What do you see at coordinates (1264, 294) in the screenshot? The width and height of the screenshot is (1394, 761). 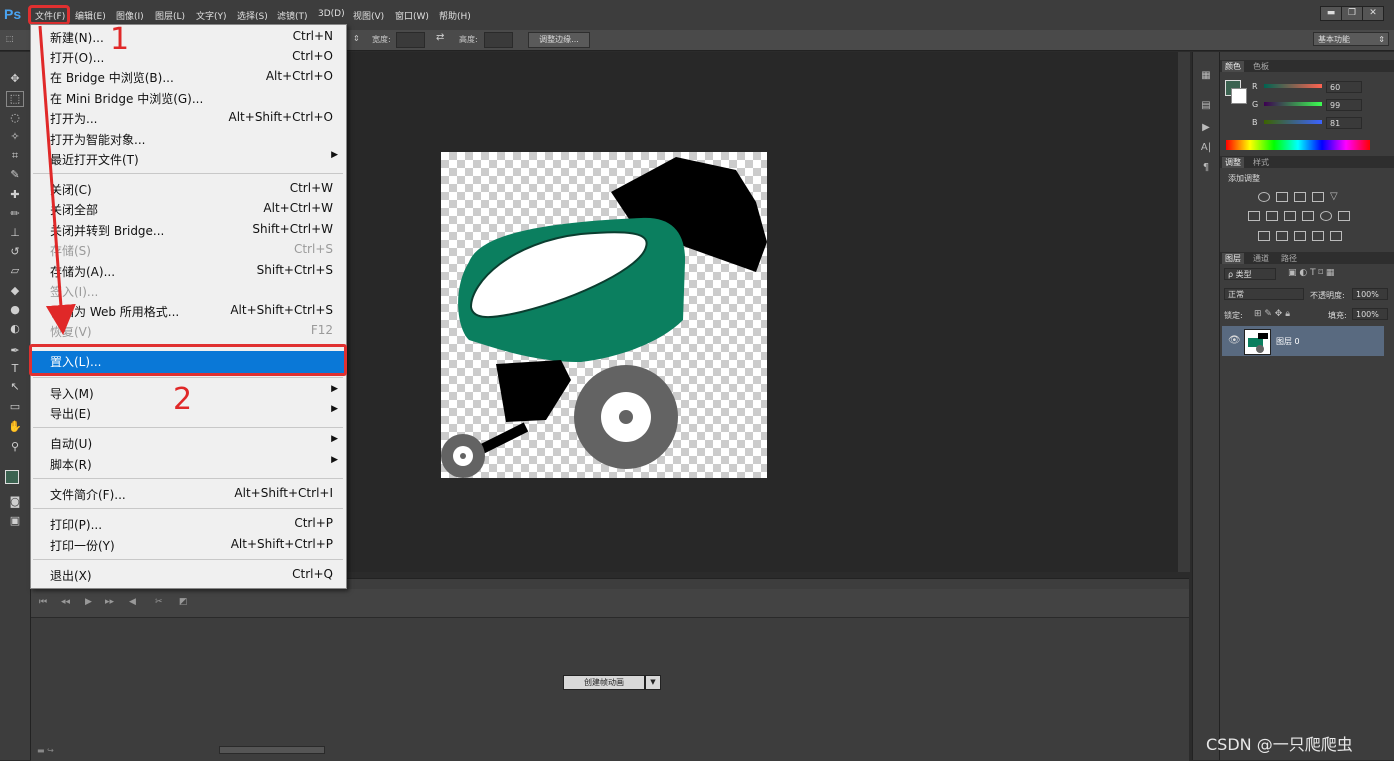 I see `blend-mode-select: 正常` at bounding box center [1264, 294].